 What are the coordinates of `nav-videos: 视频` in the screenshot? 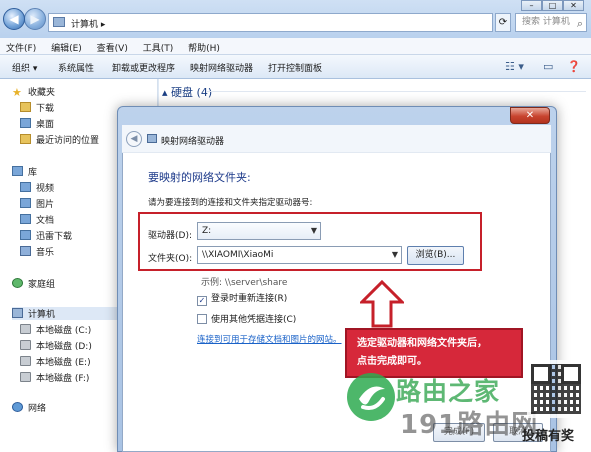 It's located at (37, 187).